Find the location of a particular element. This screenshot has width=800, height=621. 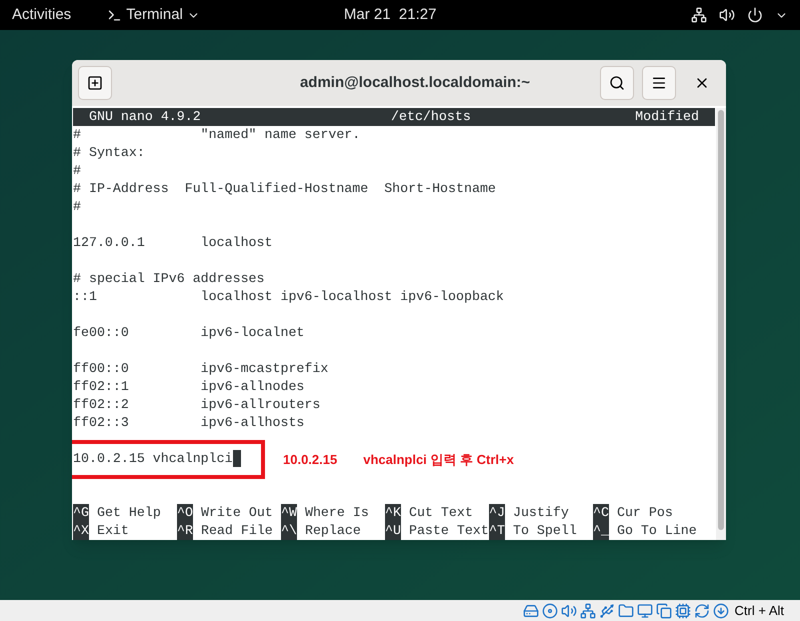

text-line: ff02::3 ipv6-allhosts is located at coordinates (188, 423).